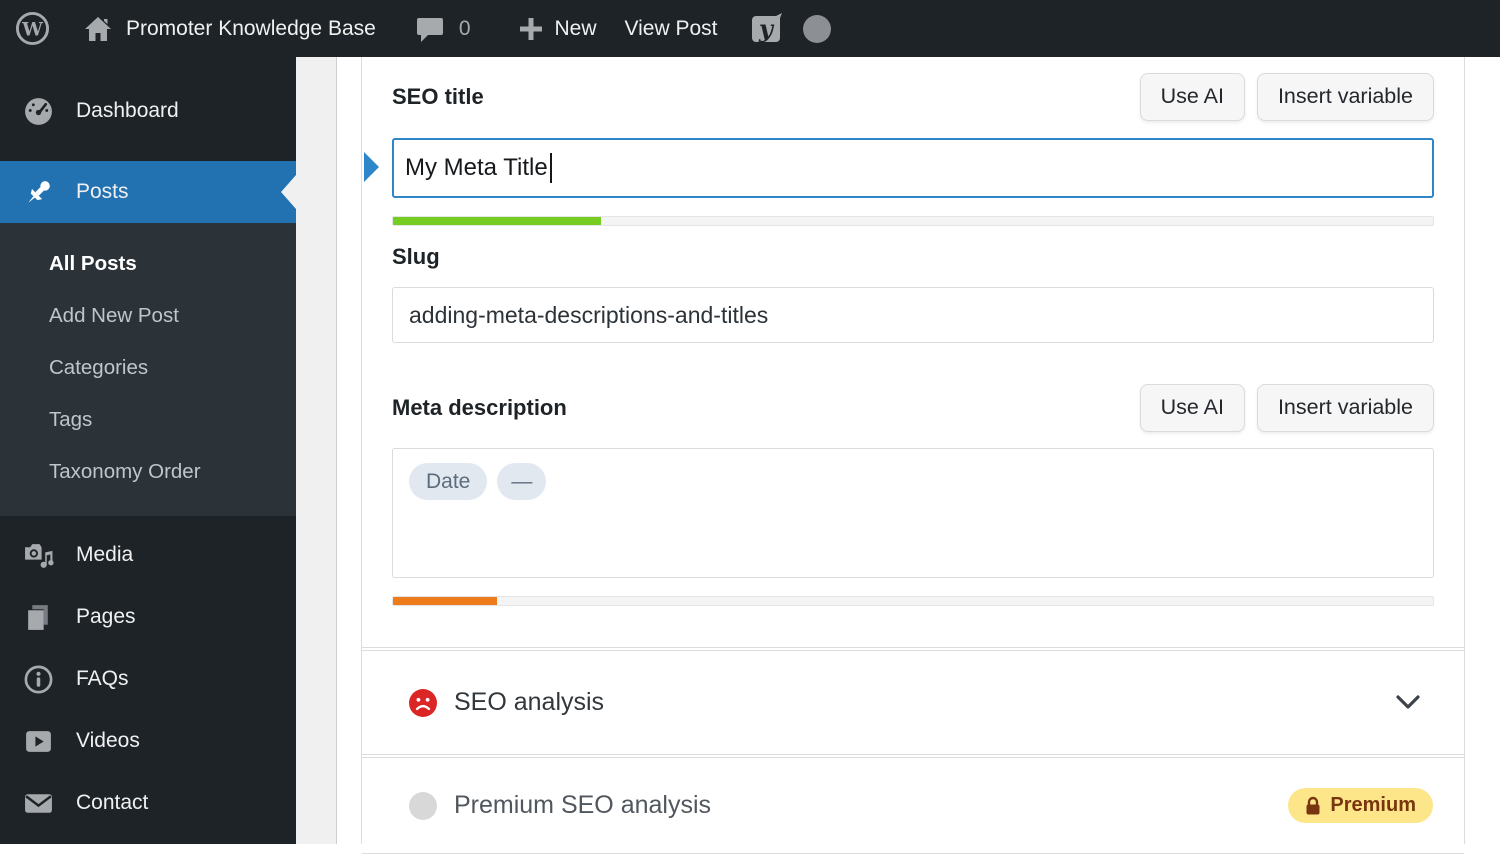  What do you see at coordinates (576, 29) in the screenshot?
I see `new-button: New` at bounding box center [576, 29].